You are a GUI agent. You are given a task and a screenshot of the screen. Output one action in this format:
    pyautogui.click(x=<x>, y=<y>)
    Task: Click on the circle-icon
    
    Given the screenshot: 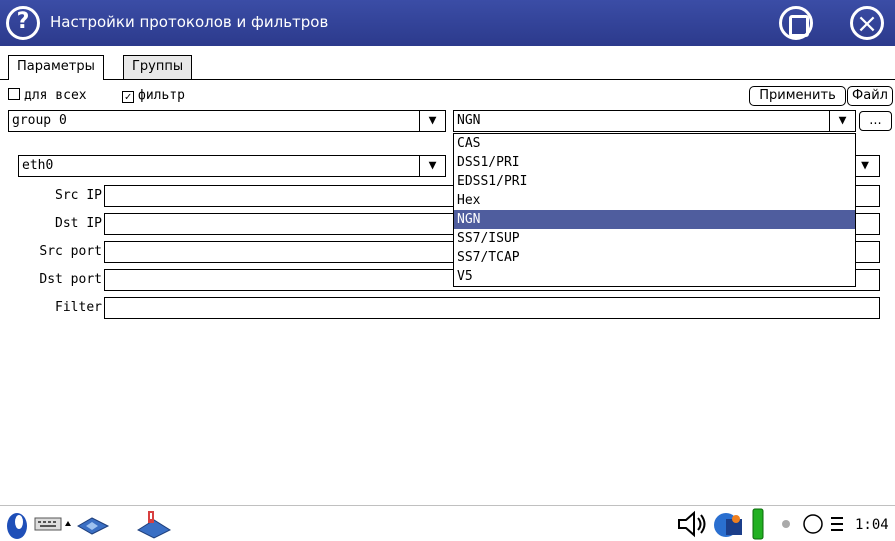 What is the action you would take?
    pyautogui.click(x=813, y=524)
    